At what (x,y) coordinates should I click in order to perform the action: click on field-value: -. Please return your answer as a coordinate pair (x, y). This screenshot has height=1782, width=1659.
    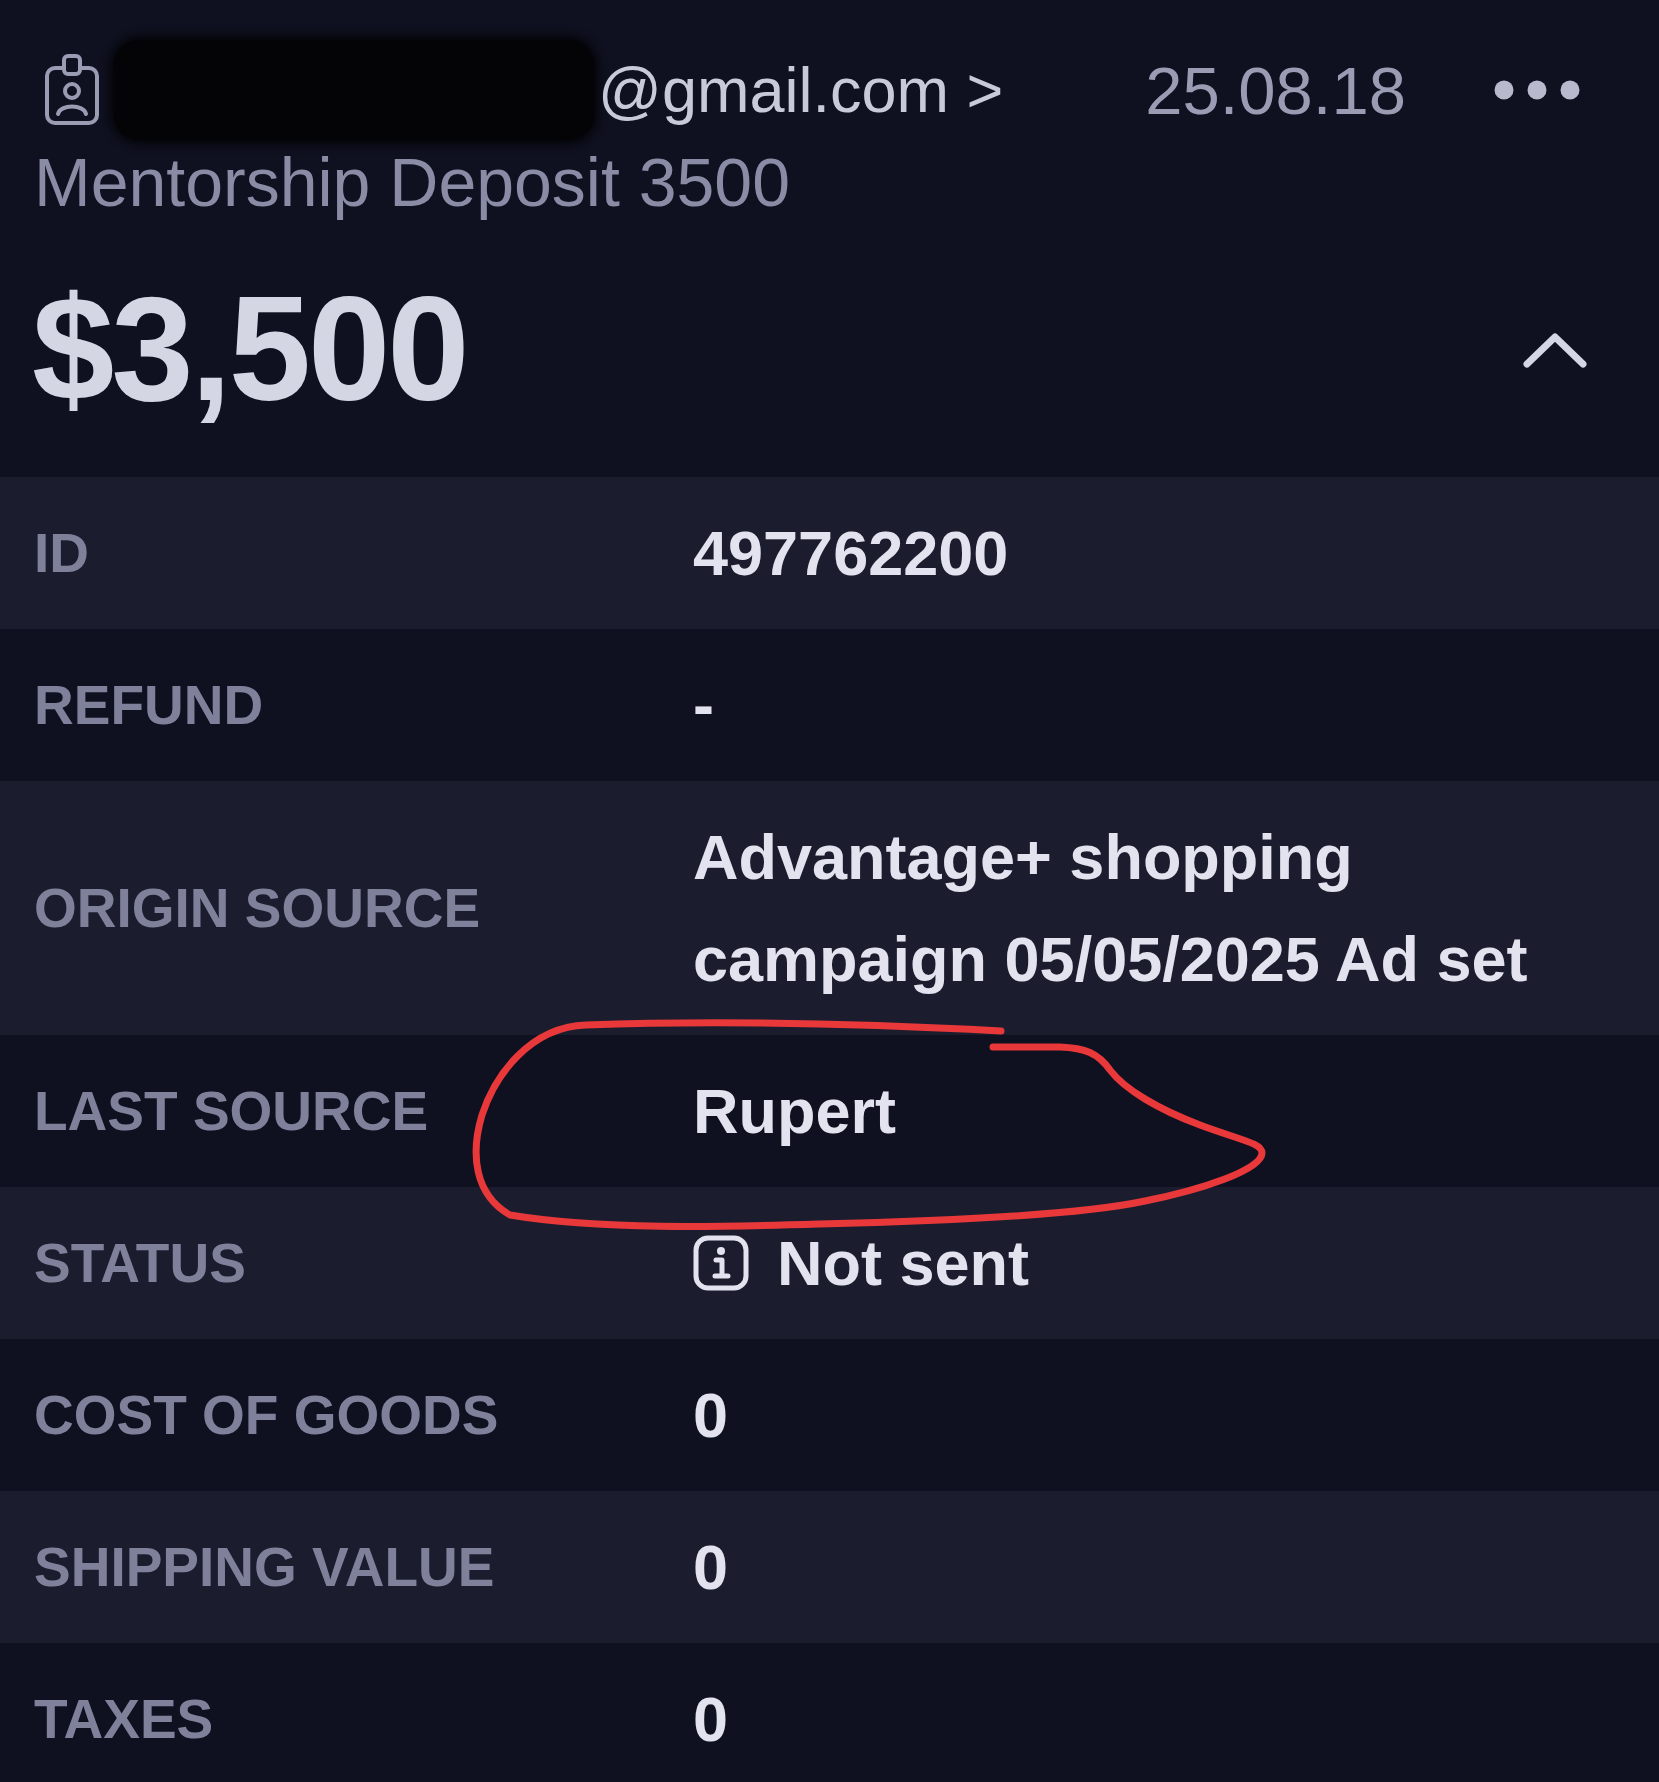
    Looking at the image, I should click on (703, 705).